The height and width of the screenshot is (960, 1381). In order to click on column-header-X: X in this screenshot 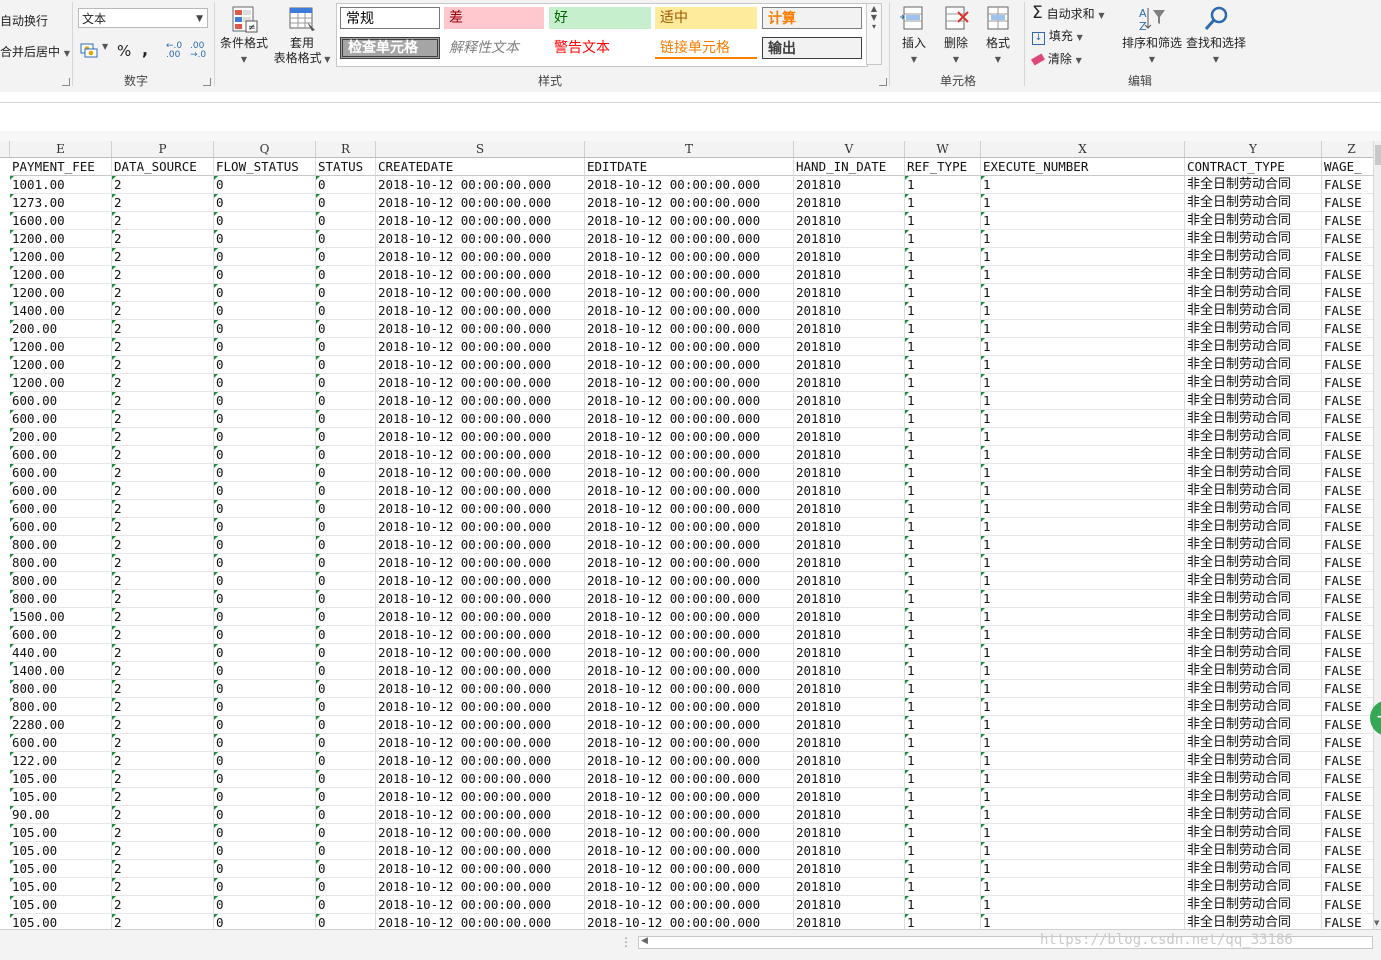, I will do `click(1083, 149)`.